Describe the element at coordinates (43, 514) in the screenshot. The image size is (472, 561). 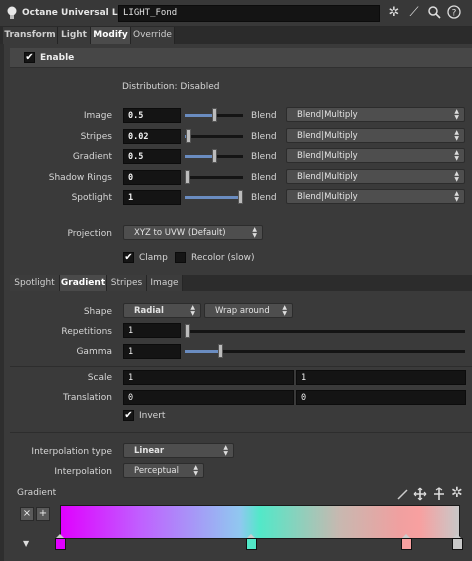
I see `add-stop-button: +` at that location.